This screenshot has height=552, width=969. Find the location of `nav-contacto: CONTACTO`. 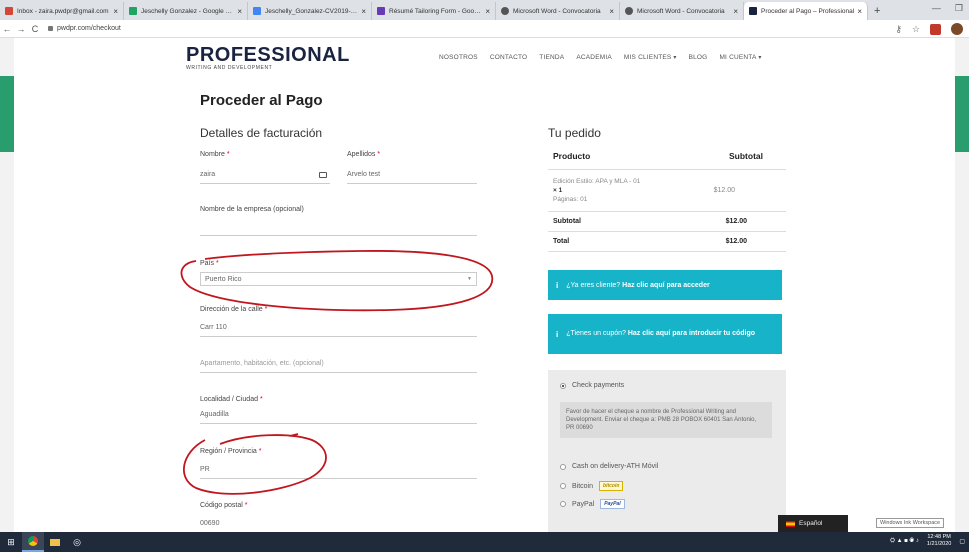

nav-contacto: CONTACTO is located at coordinates (508, 57).